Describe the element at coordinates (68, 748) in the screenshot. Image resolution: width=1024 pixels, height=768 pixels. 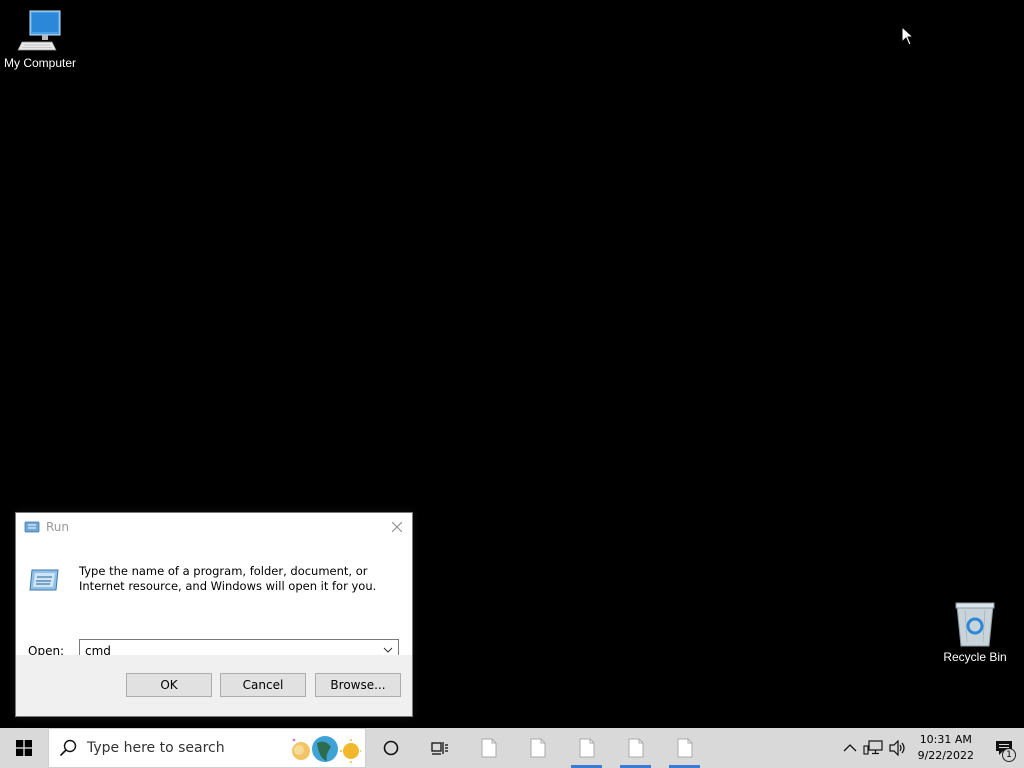
I see `search-icon` at that location.